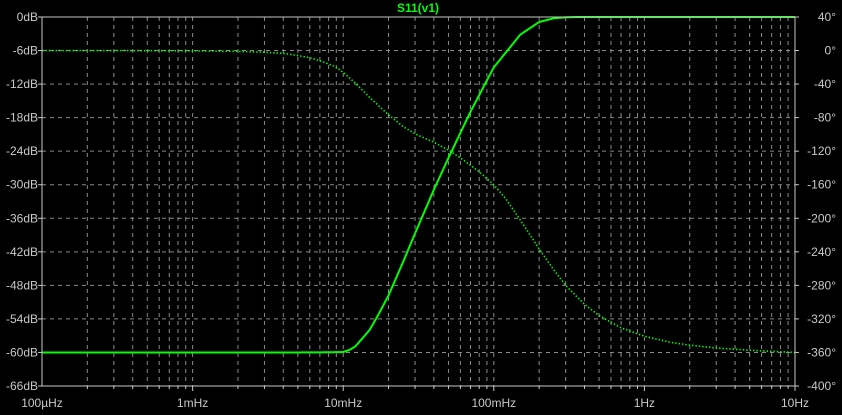  I want to click on y-right-tick-label: -360°, so click(821, 352).